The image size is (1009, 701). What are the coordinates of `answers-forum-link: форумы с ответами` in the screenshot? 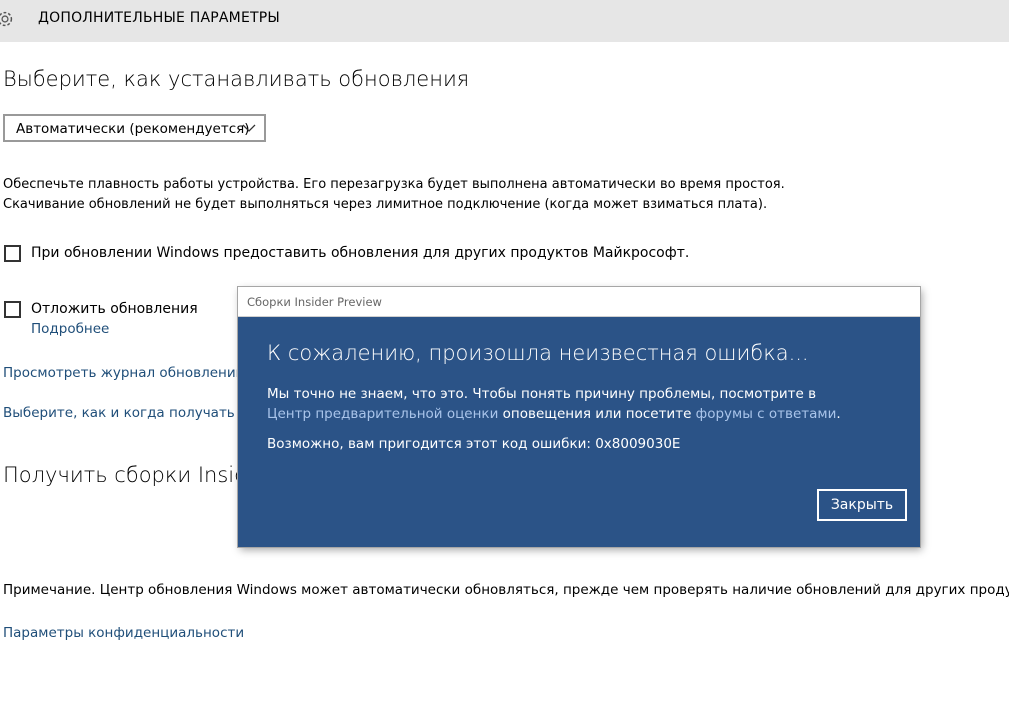 It's located at (766, 414).